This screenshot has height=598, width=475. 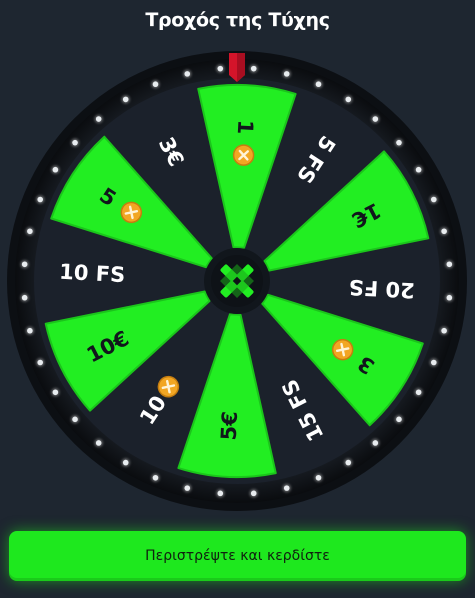 I want to click on segment-label-group: 5€, so click(x=229, y=426).